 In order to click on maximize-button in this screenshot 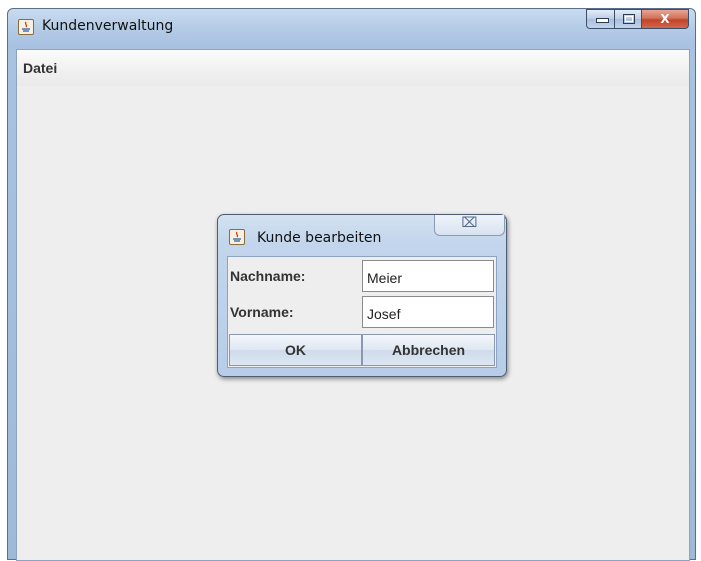, I will do `click(628, 19)`.